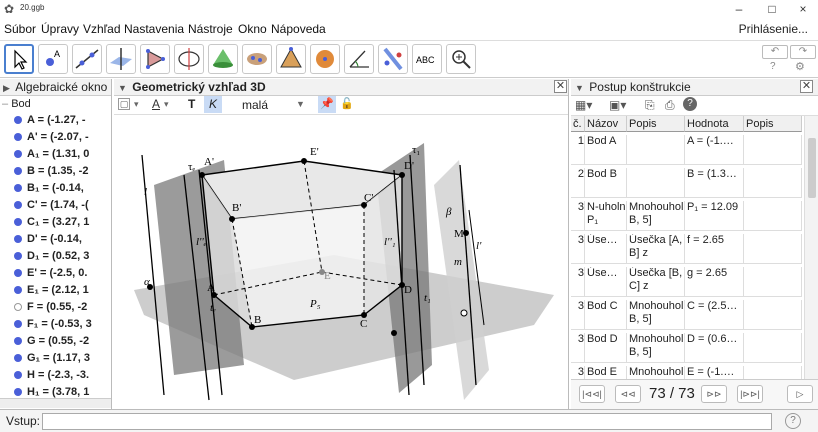  I want to click on pin-icon: 📌, so click(327, 104).